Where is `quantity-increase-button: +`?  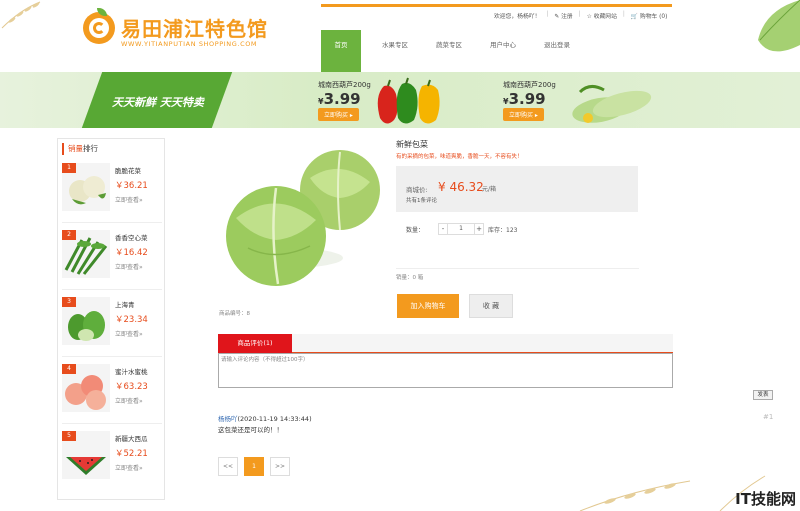
quantity-increase-button: + is located at coordinates (479, 229).